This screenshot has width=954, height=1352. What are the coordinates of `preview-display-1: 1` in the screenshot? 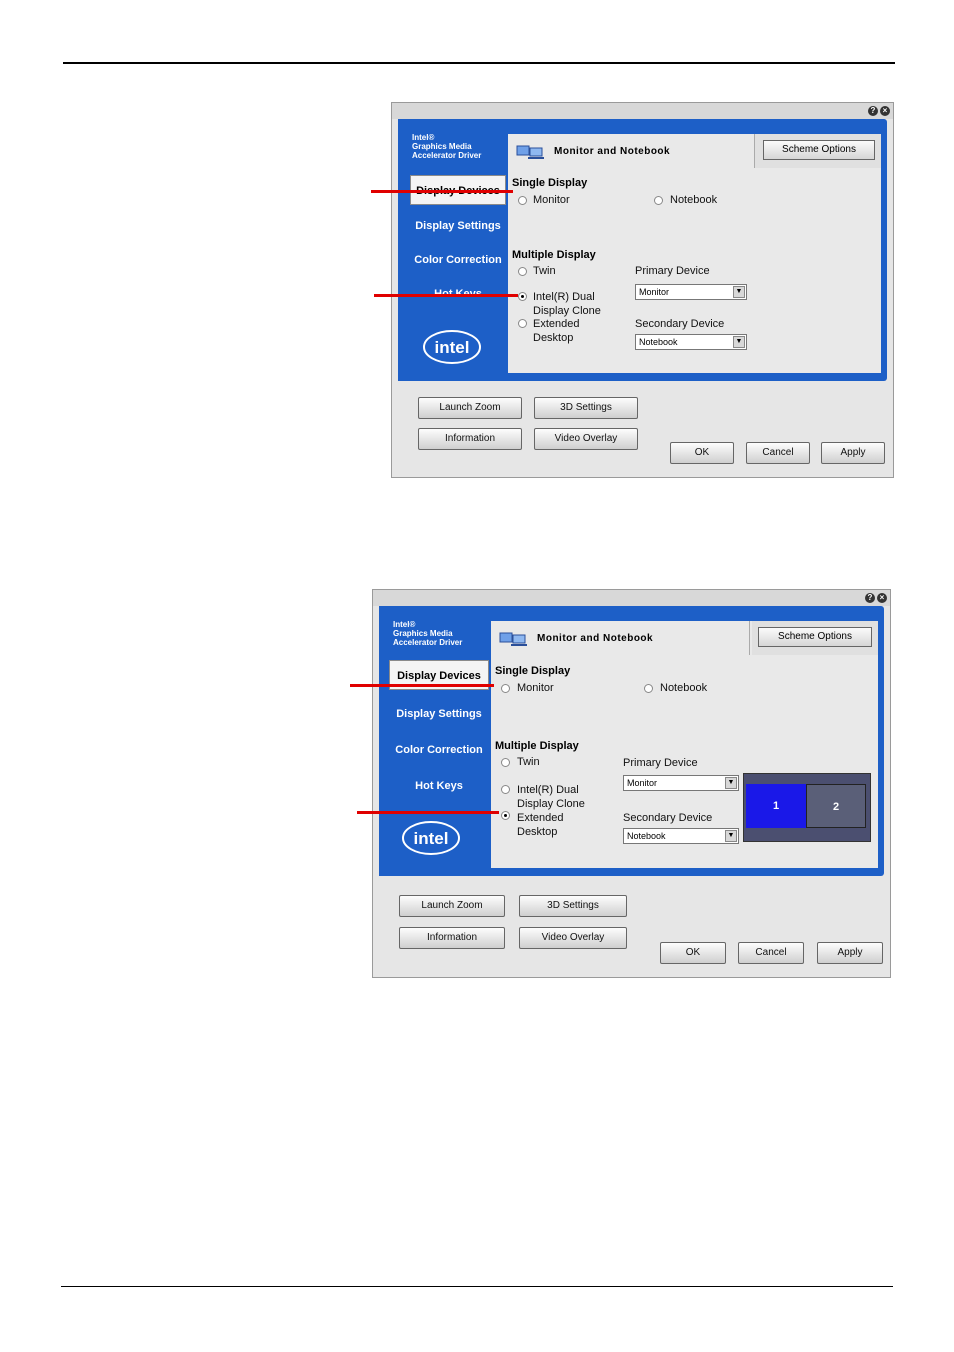 It's located at (776, 806).